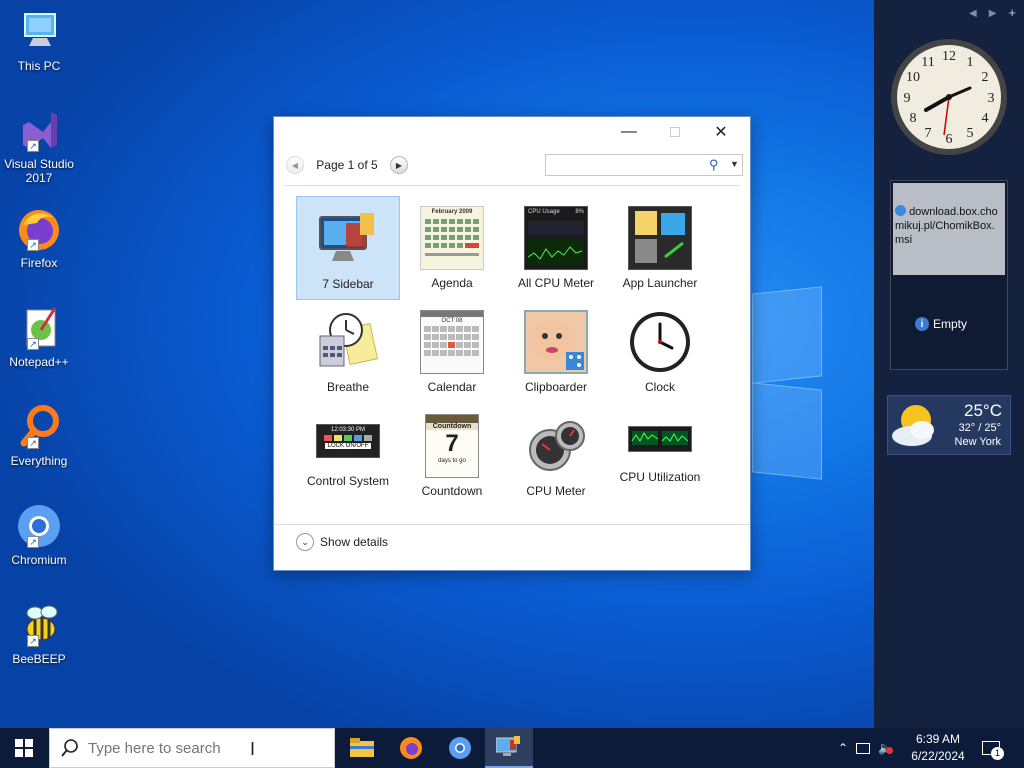 The height and width of the screenshot is (768, 1024). What do you see at coordinates (362, 748) in the screenshot?
I see `taskbar-file-explorer` at bounding box center [362, 748].